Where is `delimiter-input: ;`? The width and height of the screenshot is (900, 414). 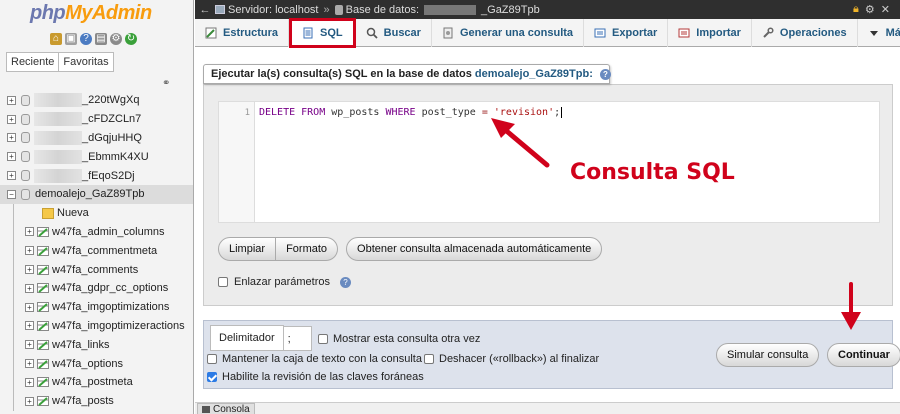
delimiter-input: ; is located at coordinates (297, 338).